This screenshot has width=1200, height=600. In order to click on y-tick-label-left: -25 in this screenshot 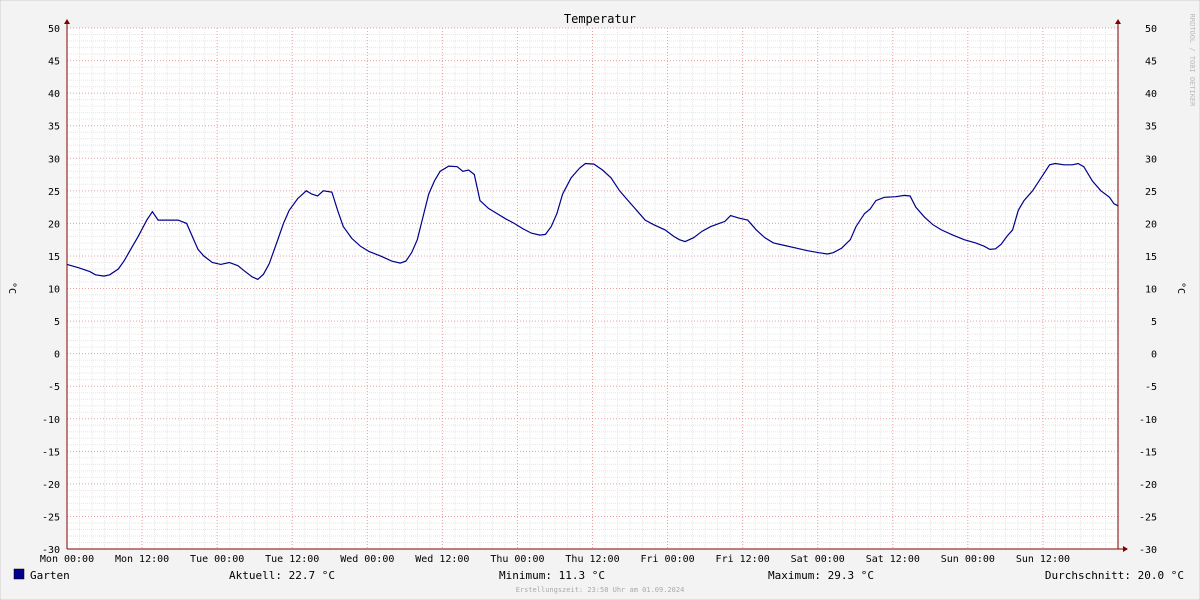, I will do `click(51, 517)`.